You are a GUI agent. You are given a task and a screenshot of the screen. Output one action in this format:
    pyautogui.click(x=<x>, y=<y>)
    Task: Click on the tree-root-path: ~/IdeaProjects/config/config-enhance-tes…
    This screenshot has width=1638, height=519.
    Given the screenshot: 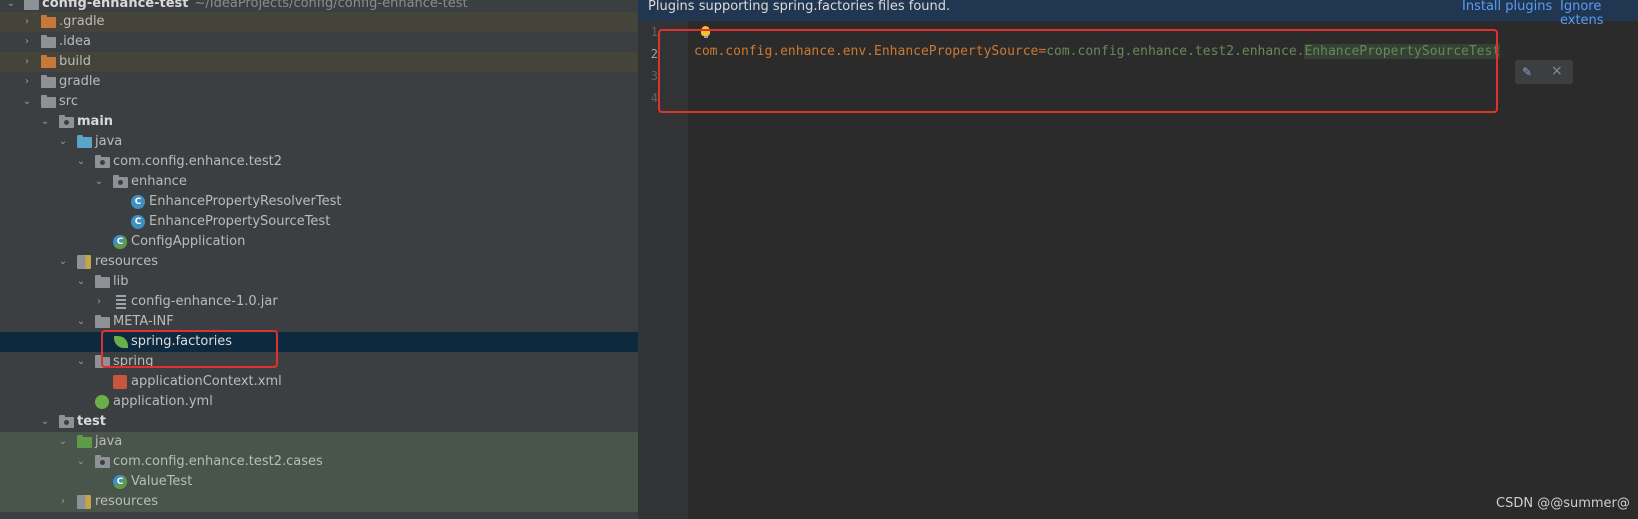 What is the action you would take?
    pyautogui.click(x=331, y=5)
    